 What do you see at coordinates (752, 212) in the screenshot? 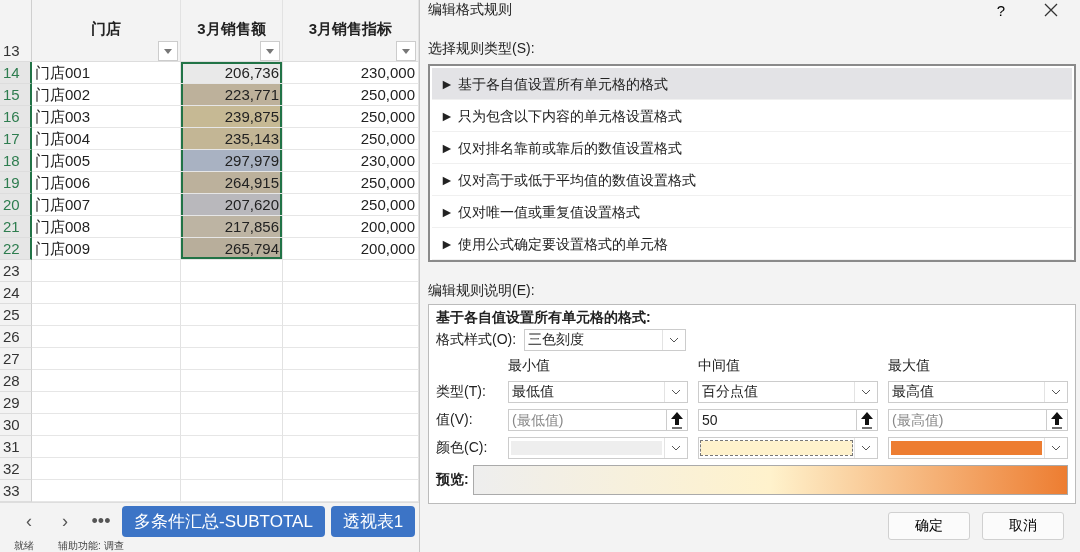
I see `rule-type-item: ► 仅对唯一值或重复值设置格式` at bounding box center [752, 212].